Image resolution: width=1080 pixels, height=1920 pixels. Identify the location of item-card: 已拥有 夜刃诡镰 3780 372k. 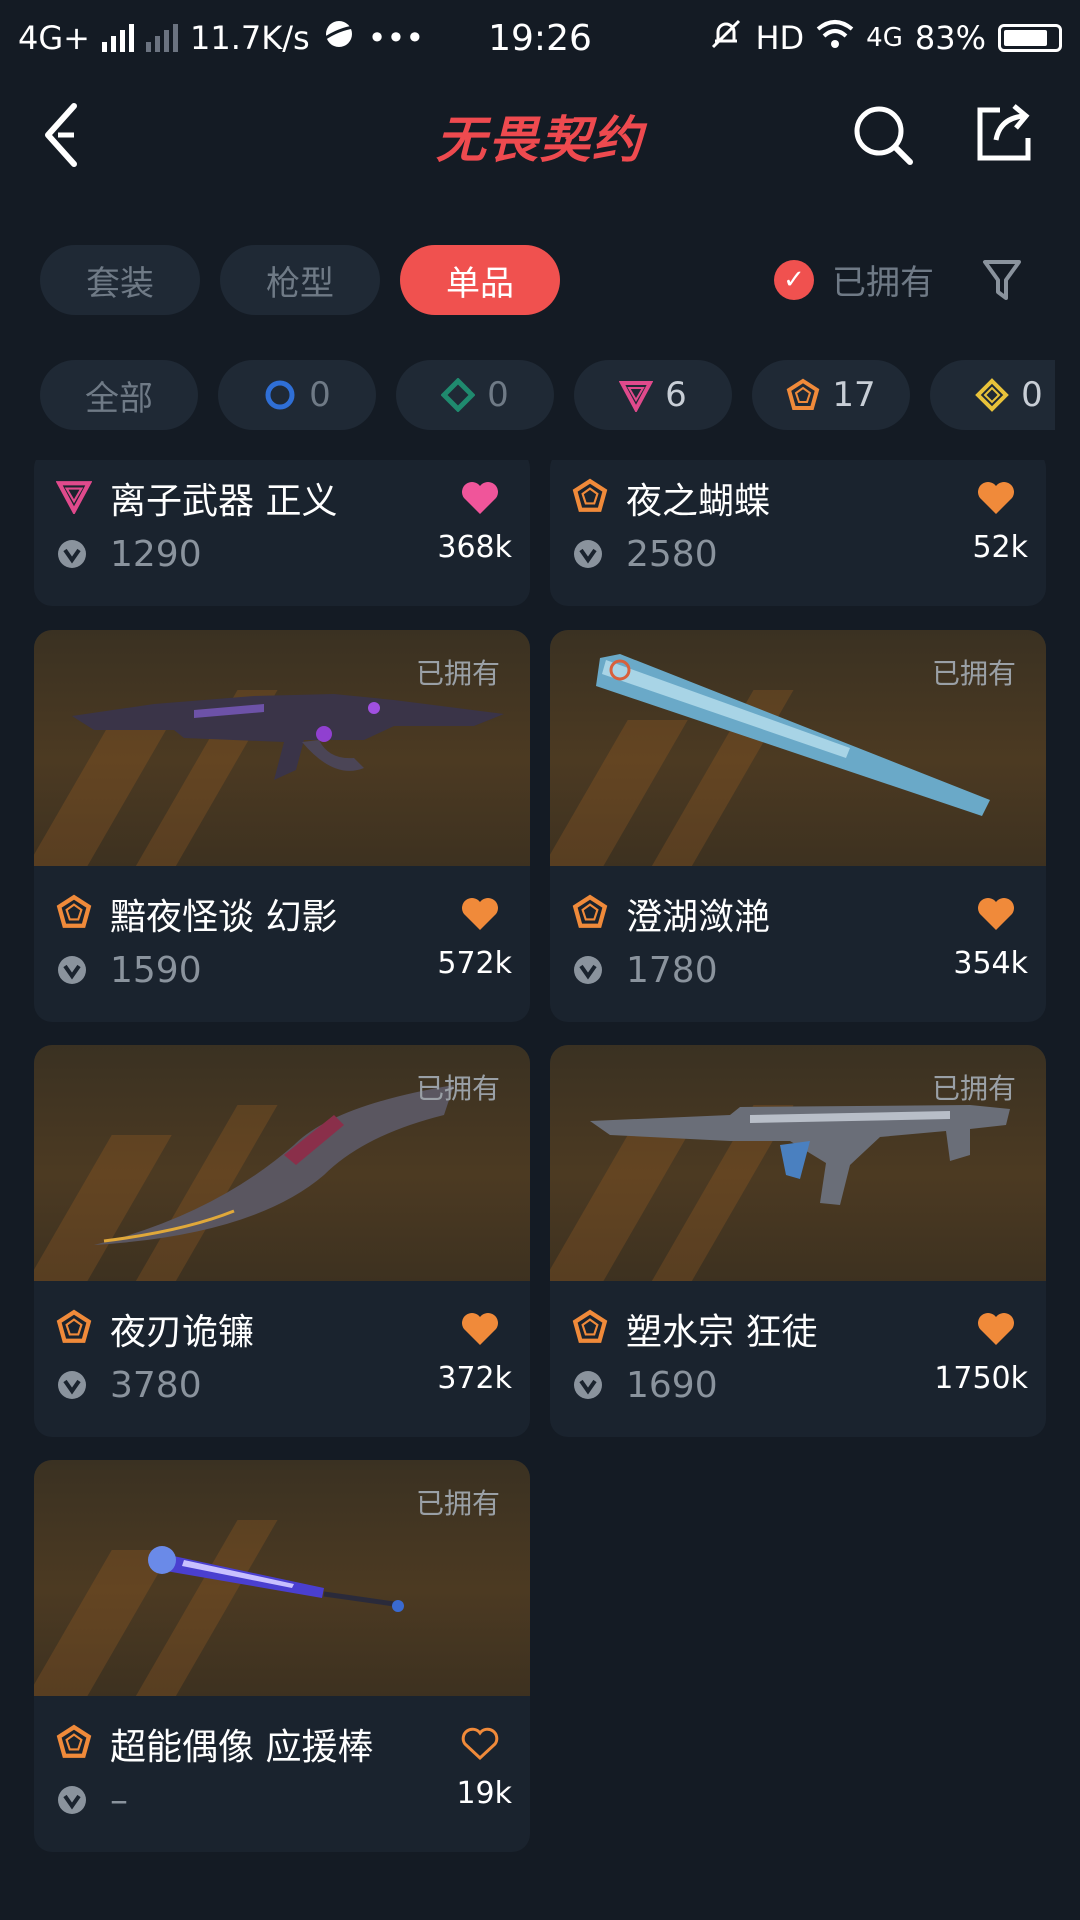
(282, 1241).